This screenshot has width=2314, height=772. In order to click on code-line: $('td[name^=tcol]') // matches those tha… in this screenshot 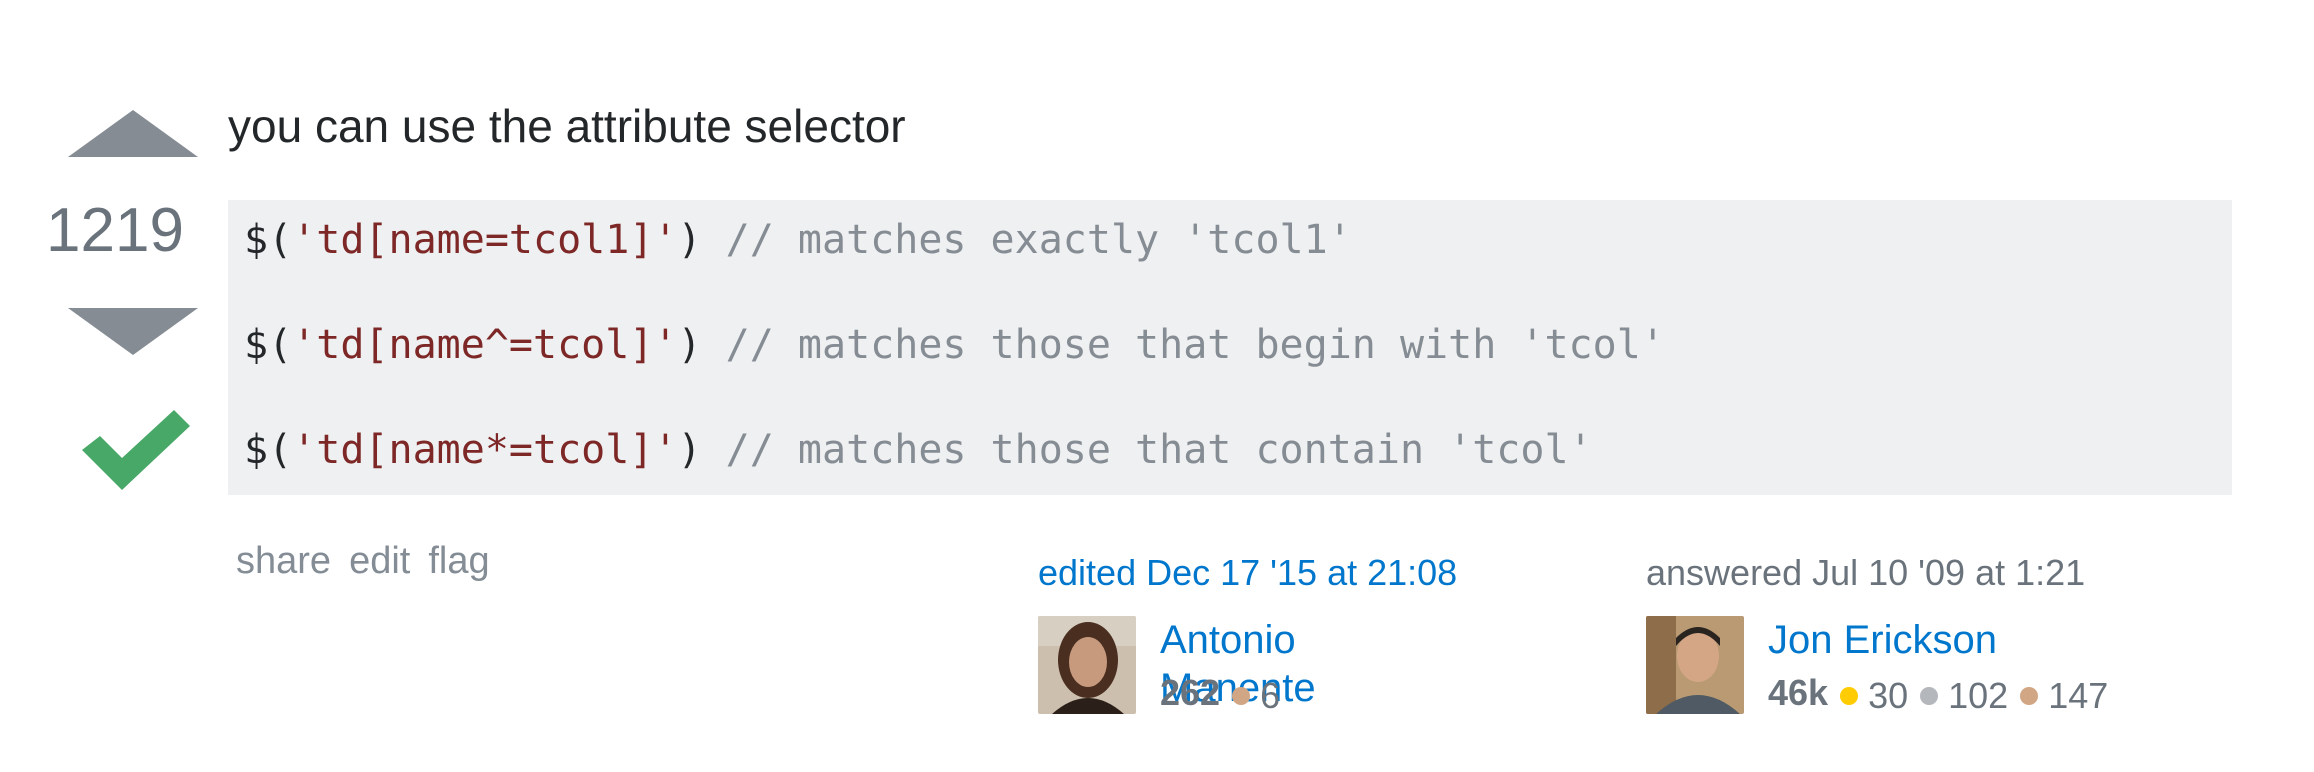, I will do `click(954, 345)`.